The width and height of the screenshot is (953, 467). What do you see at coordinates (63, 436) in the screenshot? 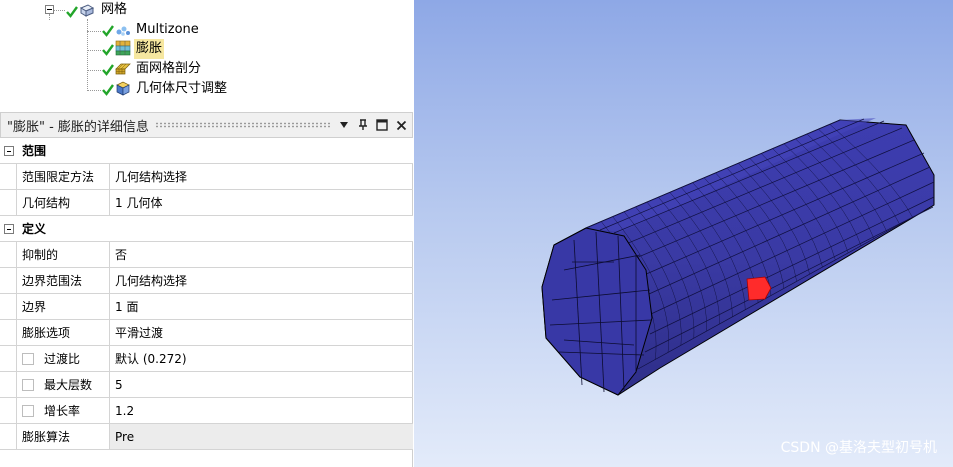
I see `property-key: 膨胀算法` at bounding box center [63, 436].